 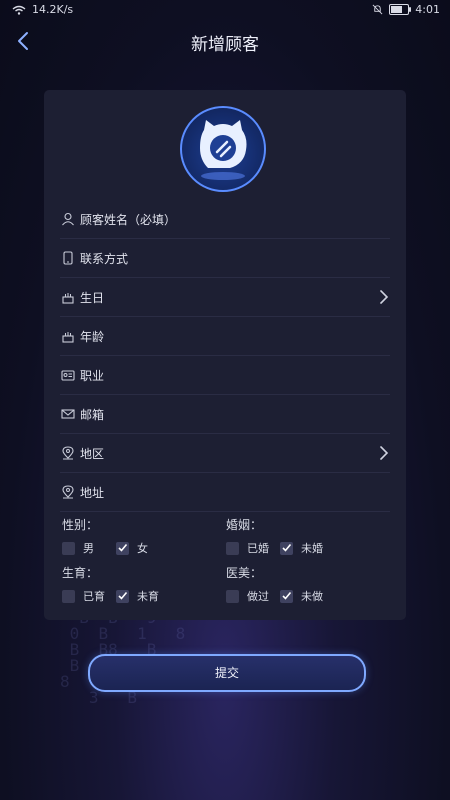 What do you see at coordinates (68, 375) in the screenshot?
I see `id-card-icon` at bounding box center [68, 375].